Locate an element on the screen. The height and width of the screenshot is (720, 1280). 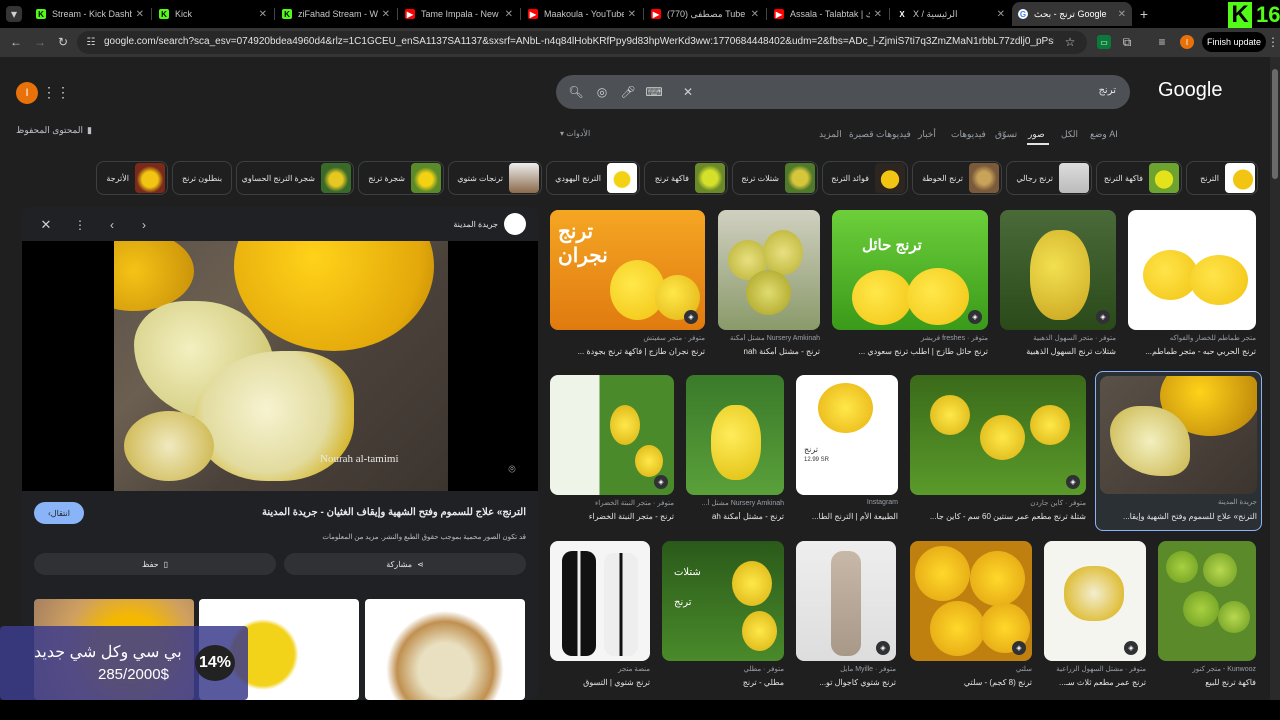
chip: فاكهة الترنج is located at coordinates (1139, 178).